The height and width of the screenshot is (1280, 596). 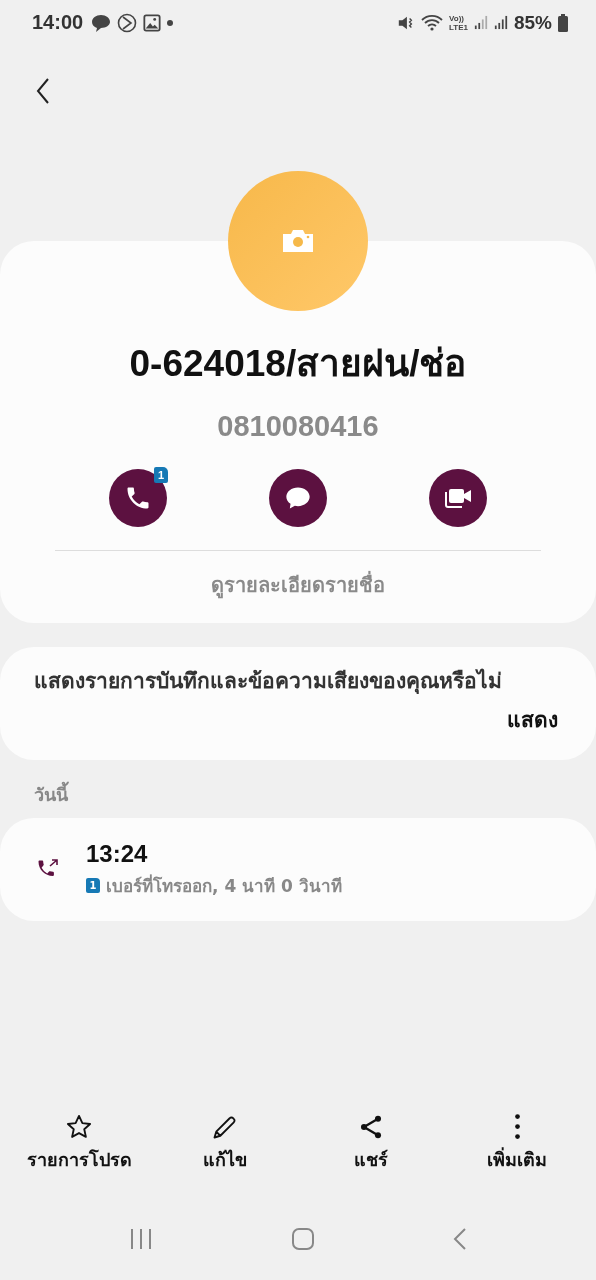 What do you see at coordinates (303, 1239) in the screenshot?
I see `home-icon` at bounding box center [303, 1239].